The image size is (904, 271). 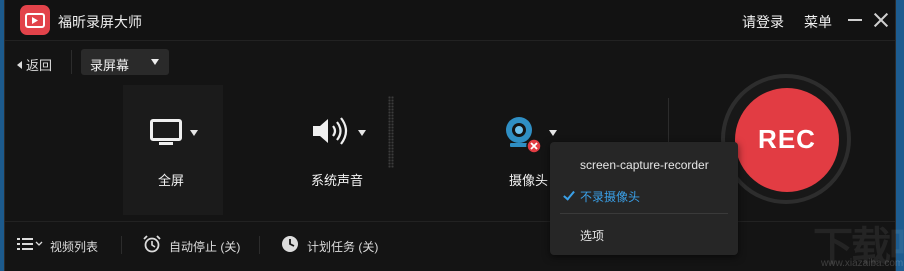 What do you see at coordinates (450, 40) in the screenshot?
I see `title-divider` at bounding box center [450, 40].